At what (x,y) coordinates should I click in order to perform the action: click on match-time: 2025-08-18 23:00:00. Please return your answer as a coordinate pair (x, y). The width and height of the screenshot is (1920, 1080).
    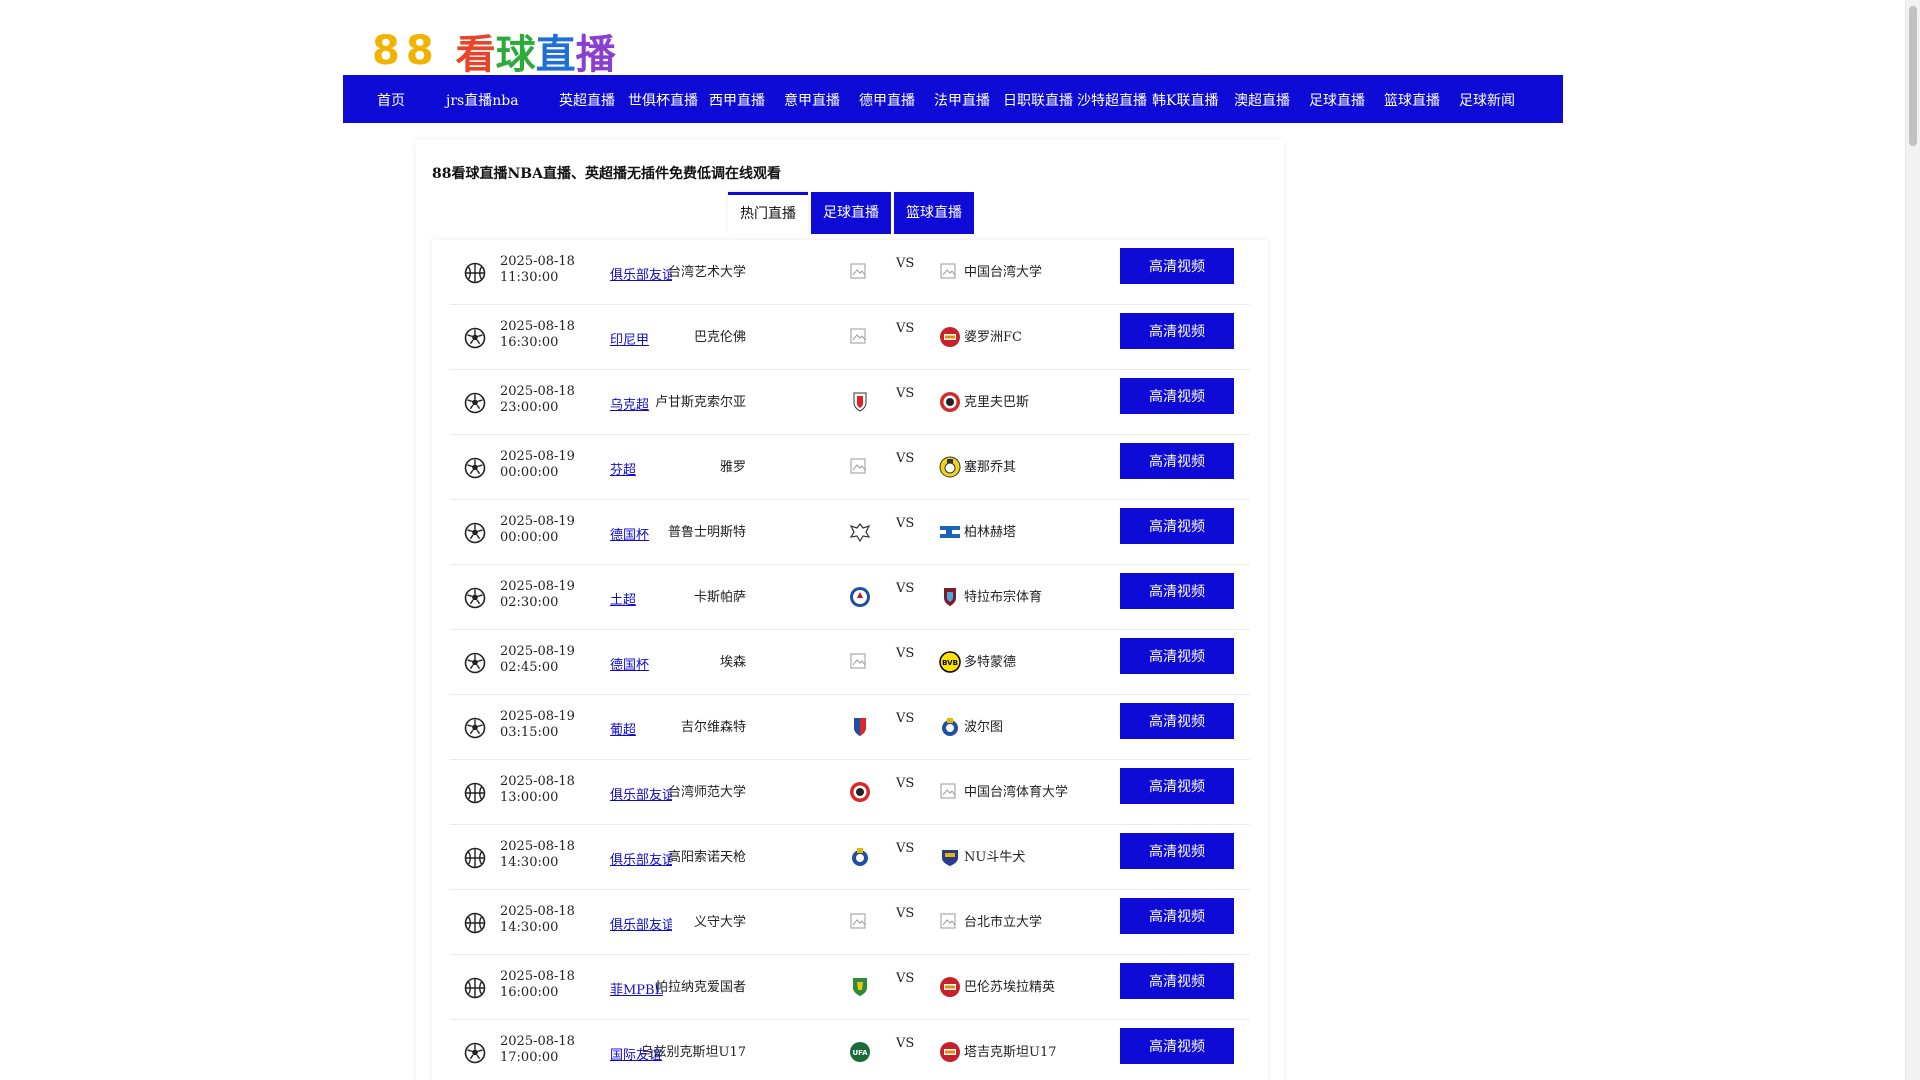
    Looking at the image, I should click on (537, 400).